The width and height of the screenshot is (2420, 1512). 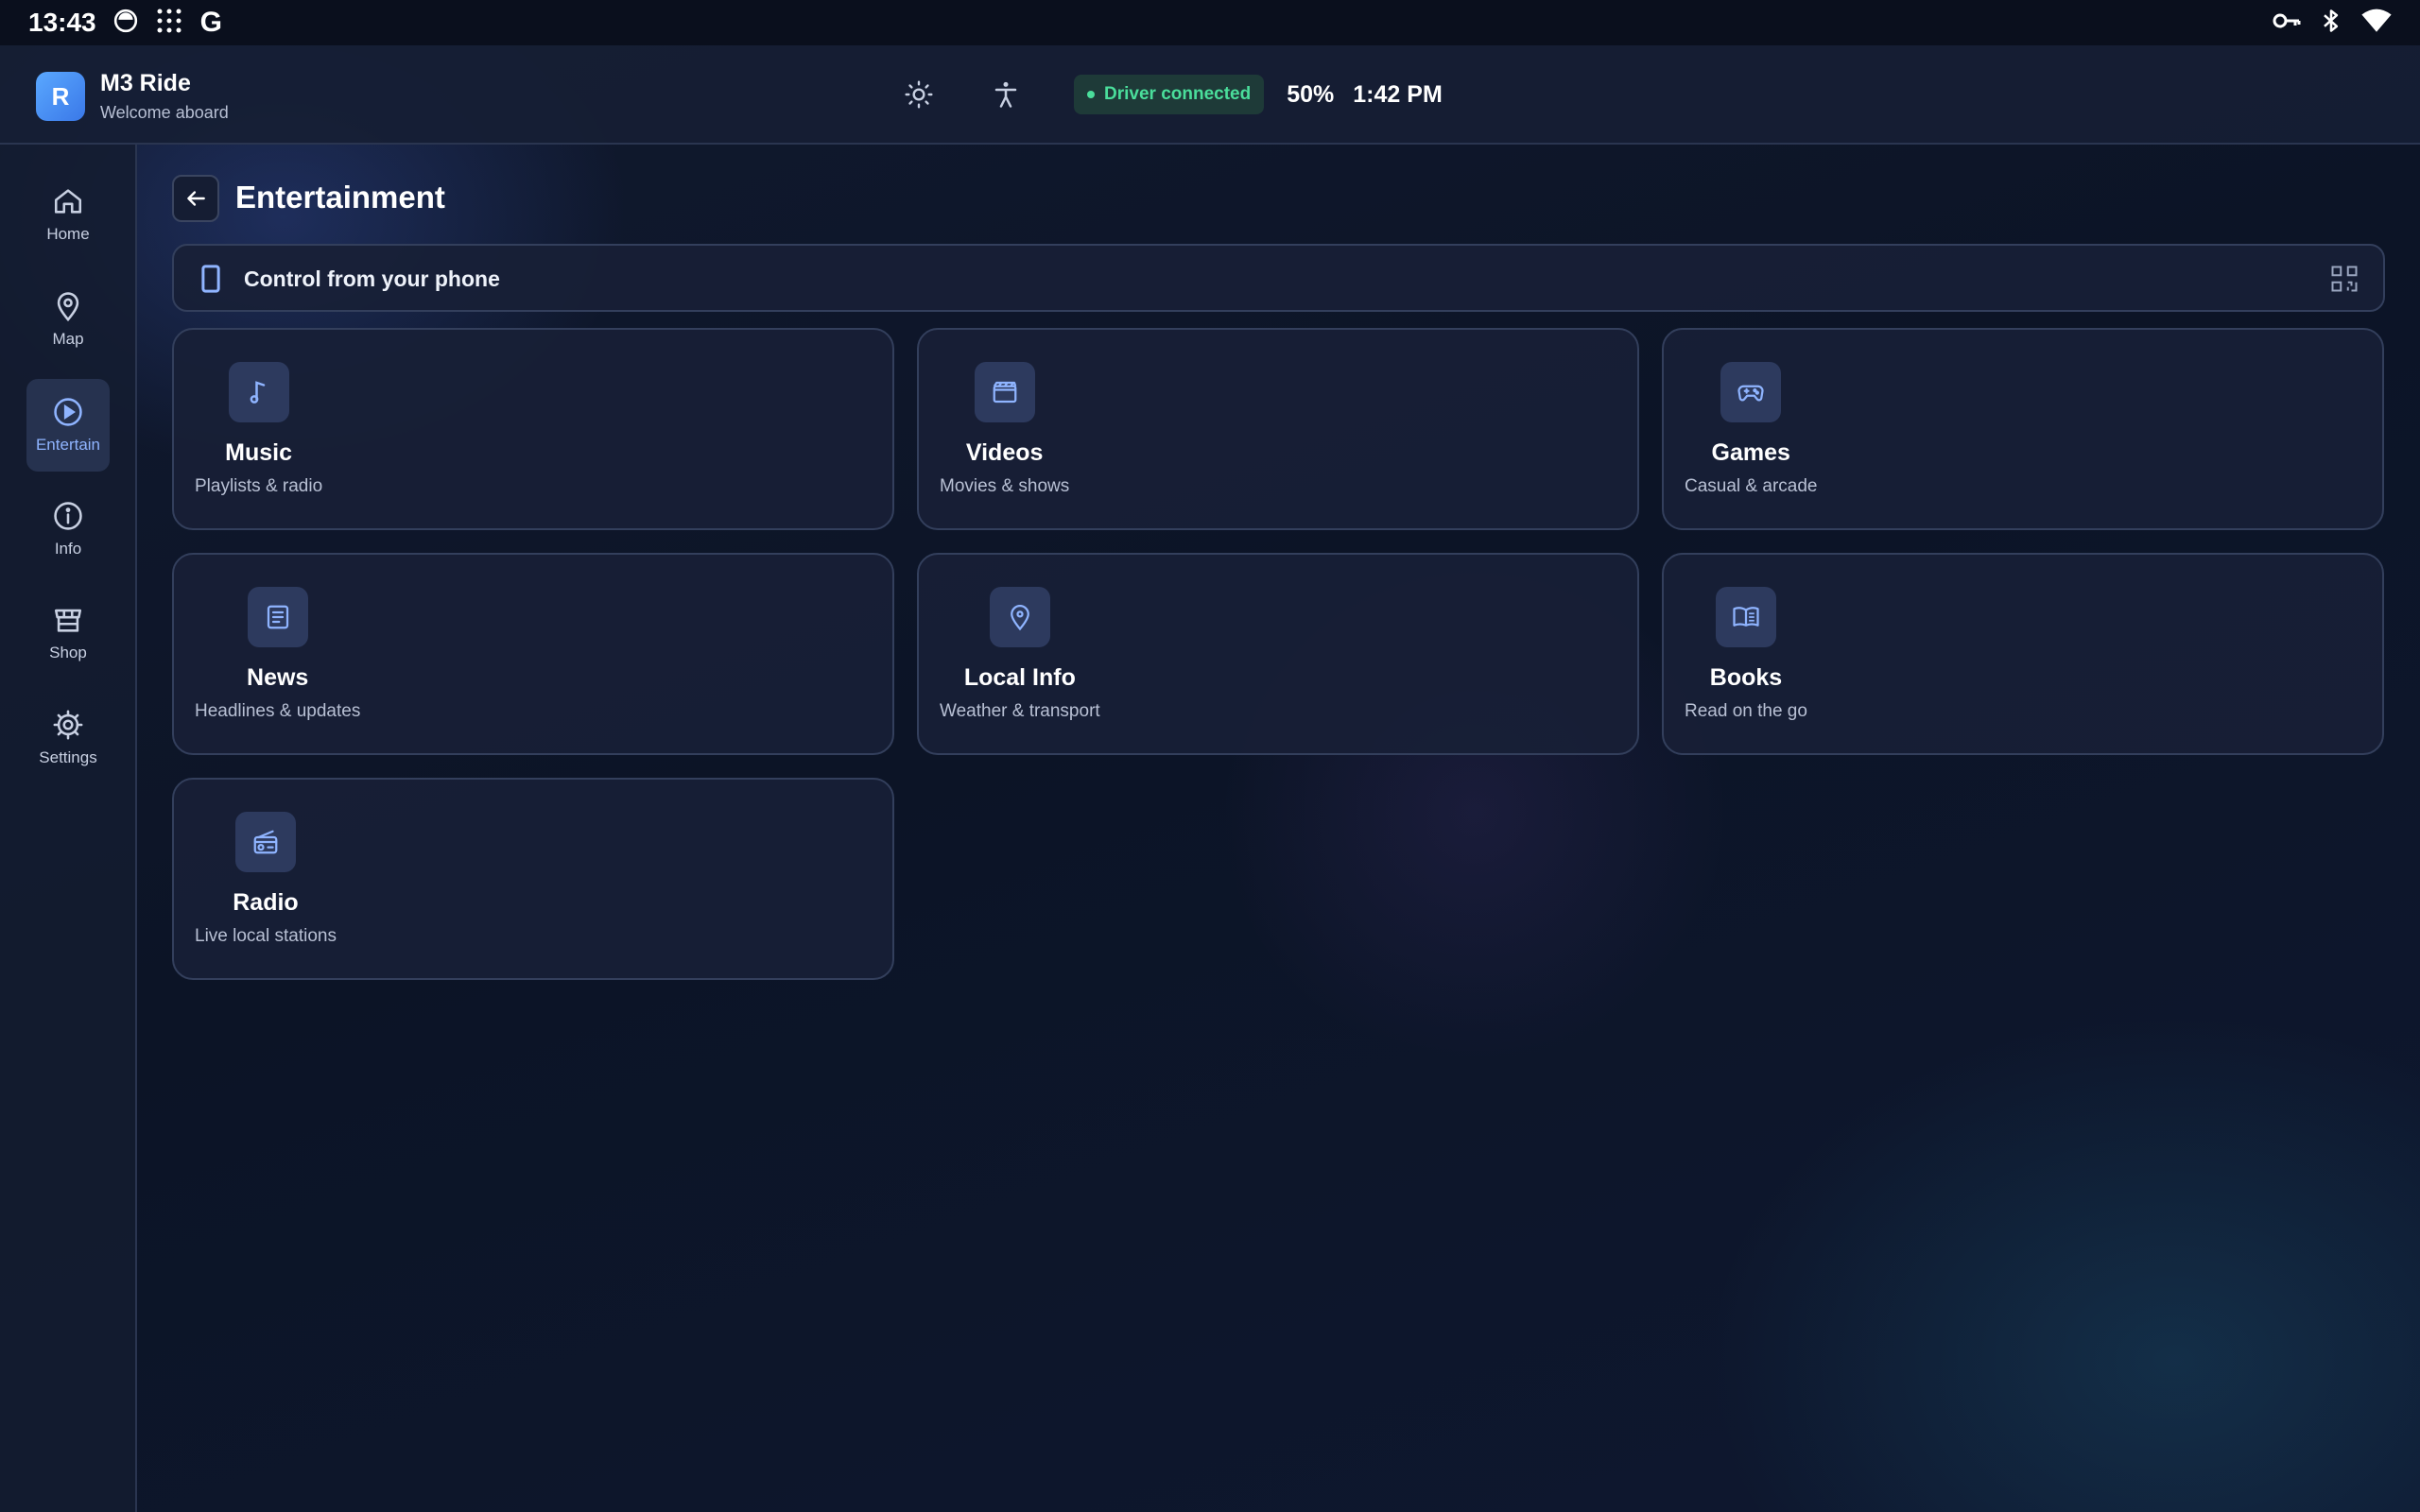 I want to click on sidebar-item-home: Home, so click(x=68, y=214).